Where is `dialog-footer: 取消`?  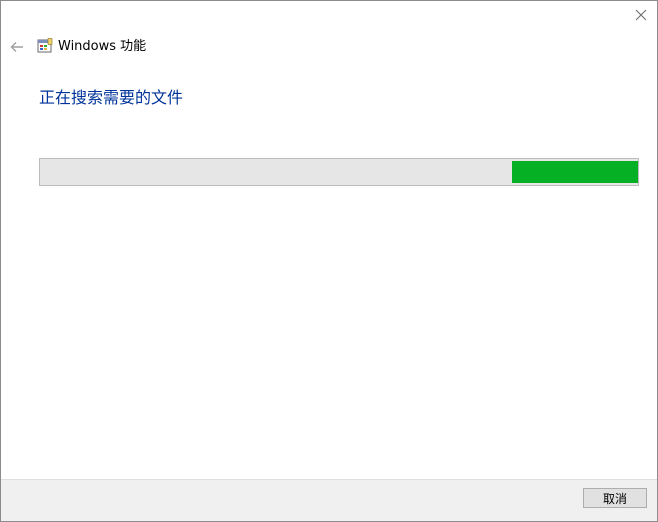
dialog-footer: 取消 is located at coordinates (329, 500).